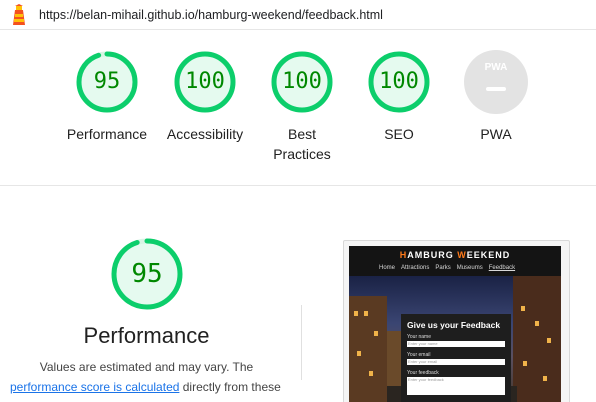  What do you see at coordinates (205, 134) in the screenshot?
I see `score-label: Accessibility` at bounding box center [205, 134].